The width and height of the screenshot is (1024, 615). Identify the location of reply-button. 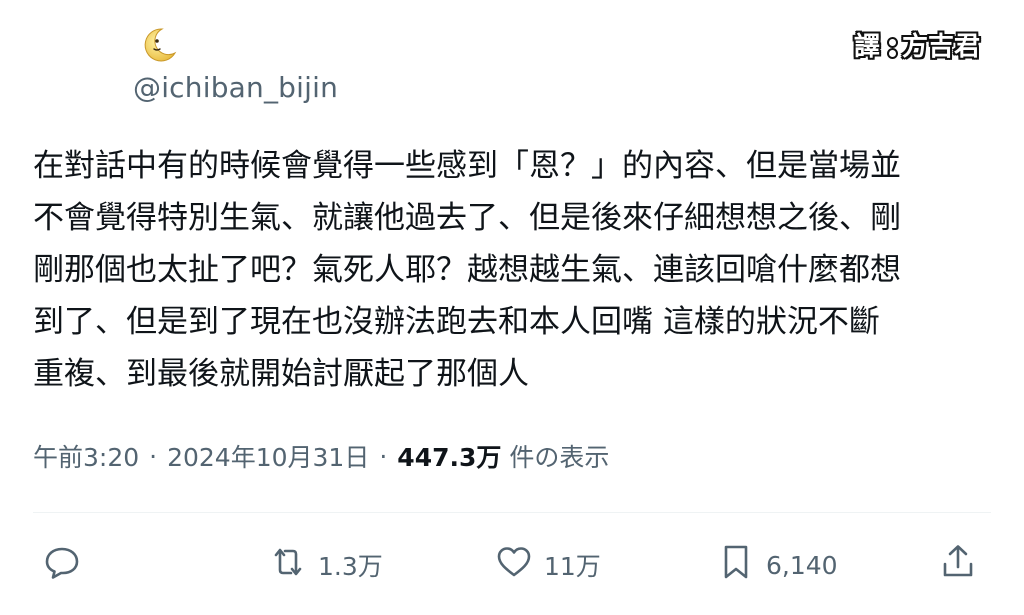
(67, 565).